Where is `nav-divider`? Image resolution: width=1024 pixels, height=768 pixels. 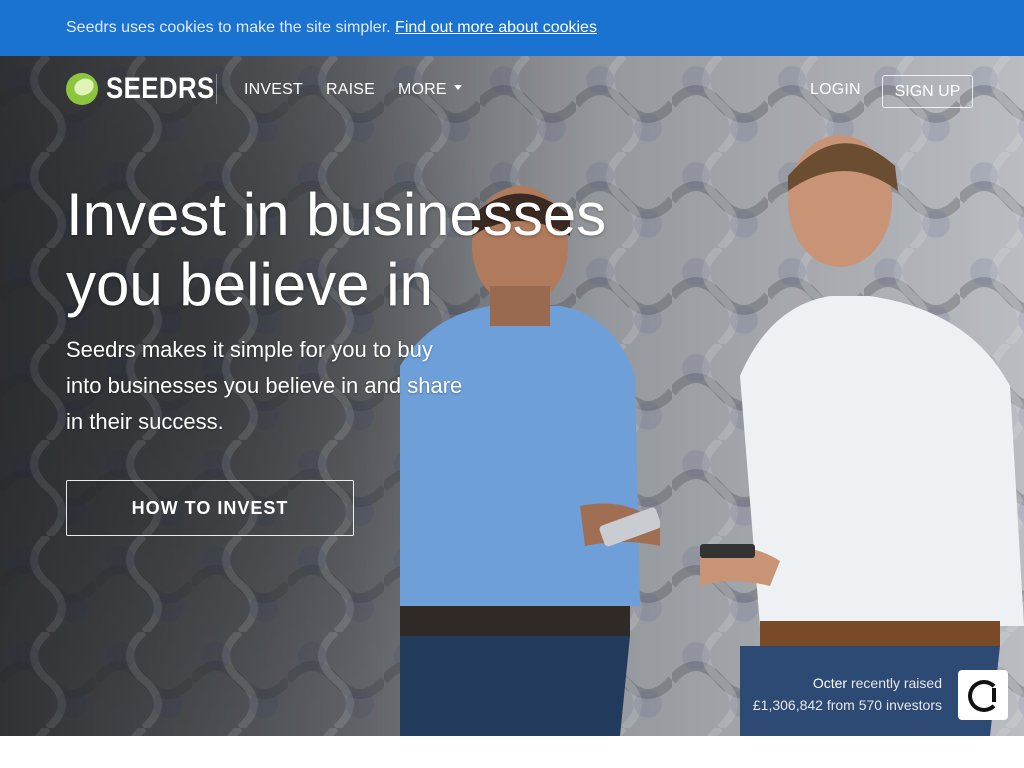 nav-divider is located at coordinates (216, 89).